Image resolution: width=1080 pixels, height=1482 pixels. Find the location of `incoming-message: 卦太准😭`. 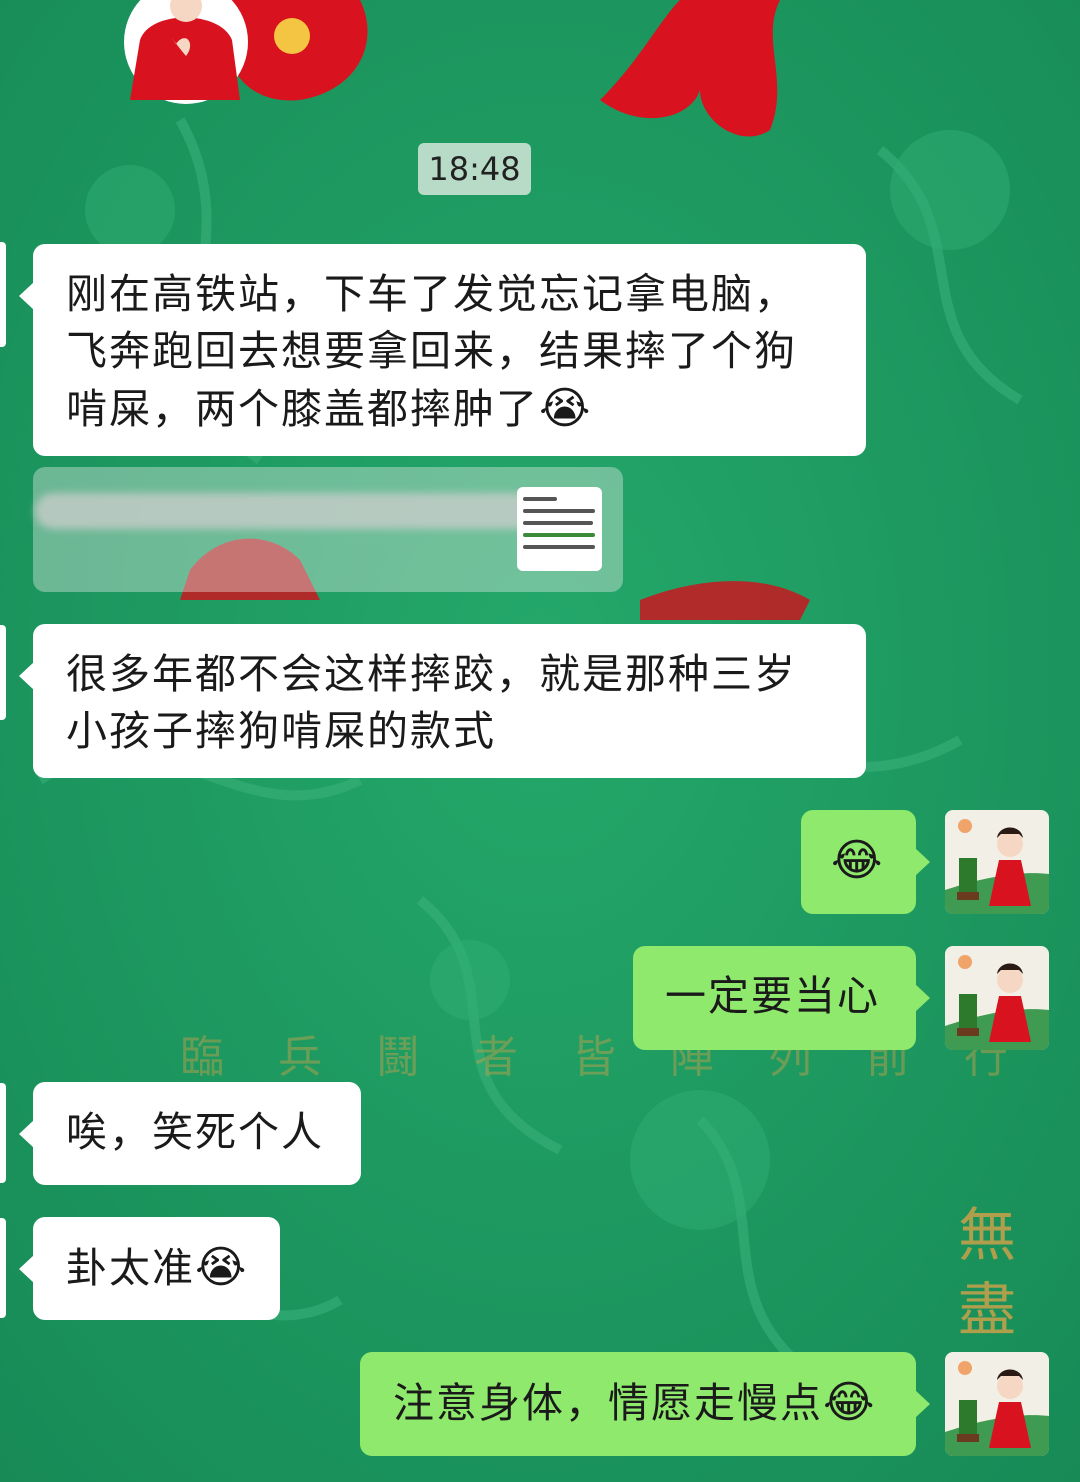

incoming-message: 卦太准😭 is located at coordinates (149, 1268).